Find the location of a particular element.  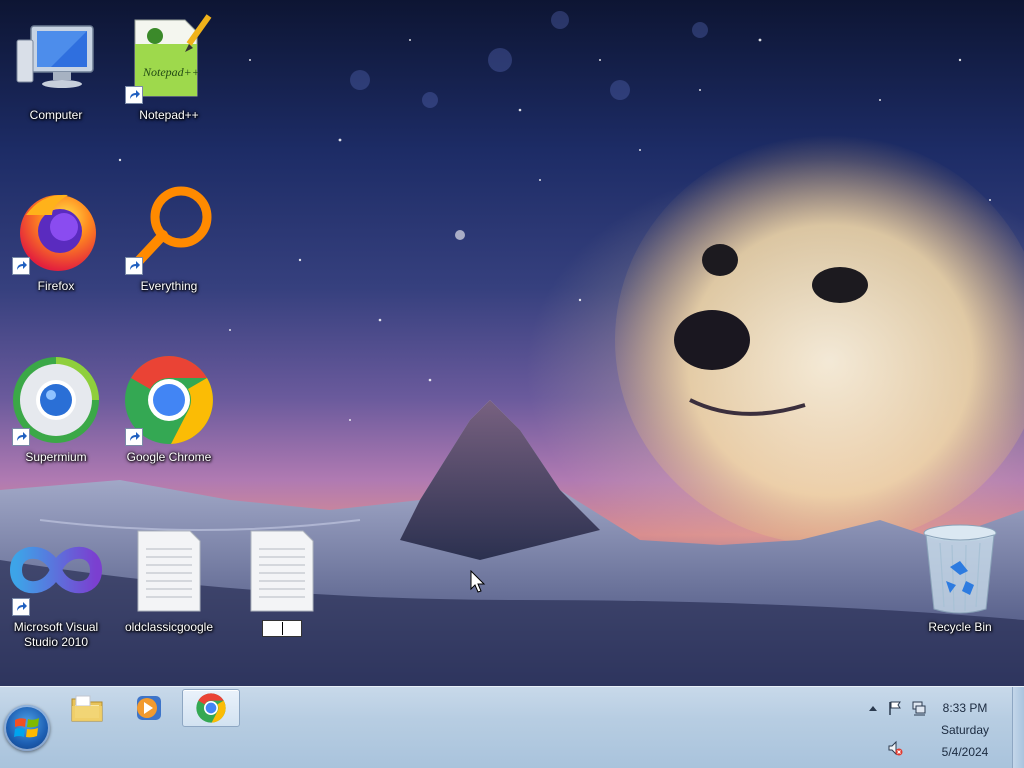

desktop-icon-notepad-plus-plus: Notepad++ Notepad++ is located at coordinates (169, 66).